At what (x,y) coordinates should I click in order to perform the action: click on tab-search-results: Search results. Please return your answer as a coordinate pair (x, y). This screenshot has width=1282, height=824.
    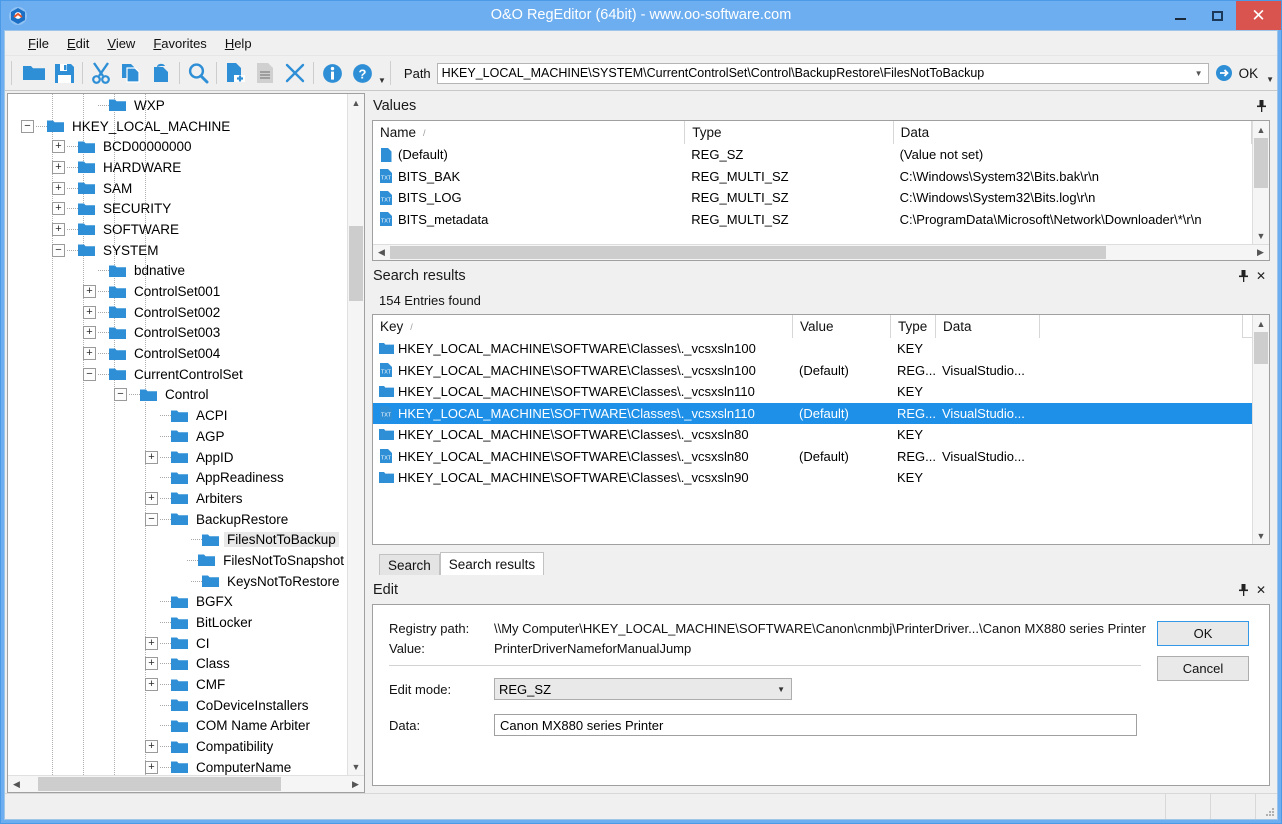
    Looking at the image, I should click on (492, 563).